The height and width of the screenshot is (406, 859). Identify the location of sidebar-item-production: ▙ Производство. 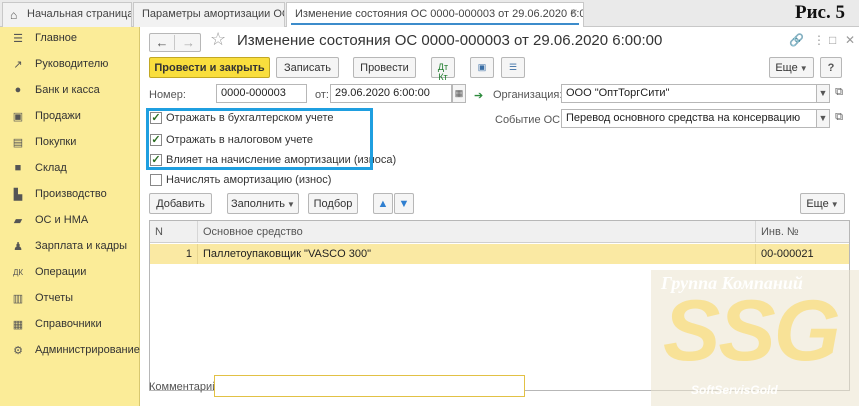
(70, 195).